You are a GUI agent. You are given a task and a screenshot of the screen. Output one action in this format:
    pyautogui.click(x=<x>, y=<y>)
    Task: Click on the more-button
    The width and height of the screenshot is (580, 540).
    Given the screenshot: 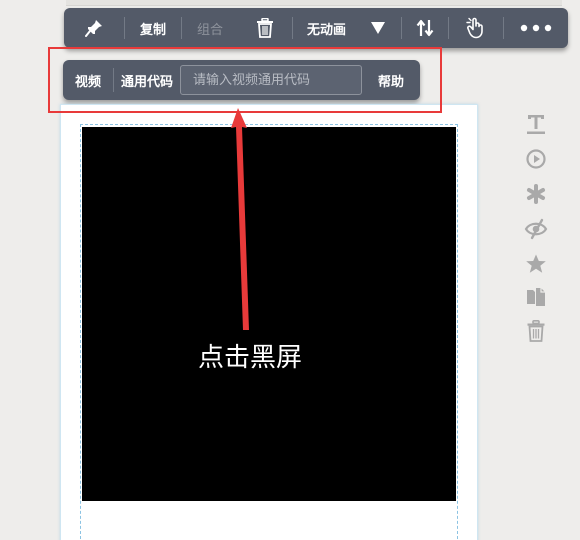 What is the action you would take?
    pyautogui.click(x=536, y=28)
    